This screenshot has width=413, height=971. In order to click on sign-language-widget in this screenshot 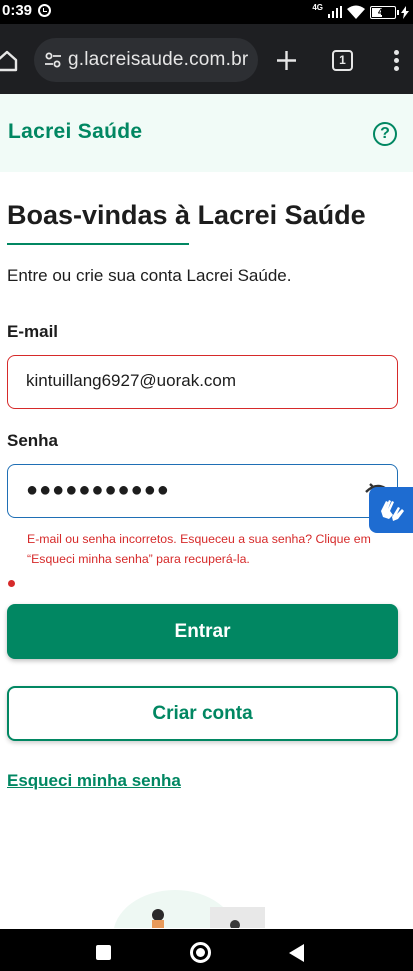, I will do `click(391, 510)`.